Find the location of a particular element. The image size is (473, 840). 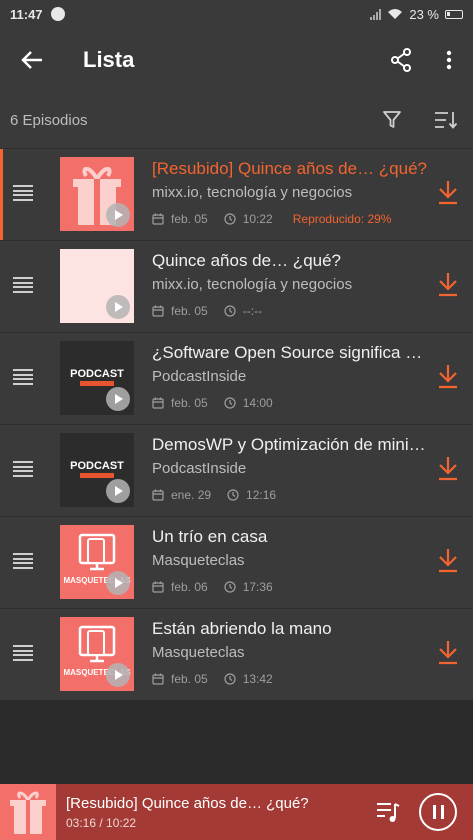

player-time: 03:16 / 10:22 is located at coordinates (101, 822).